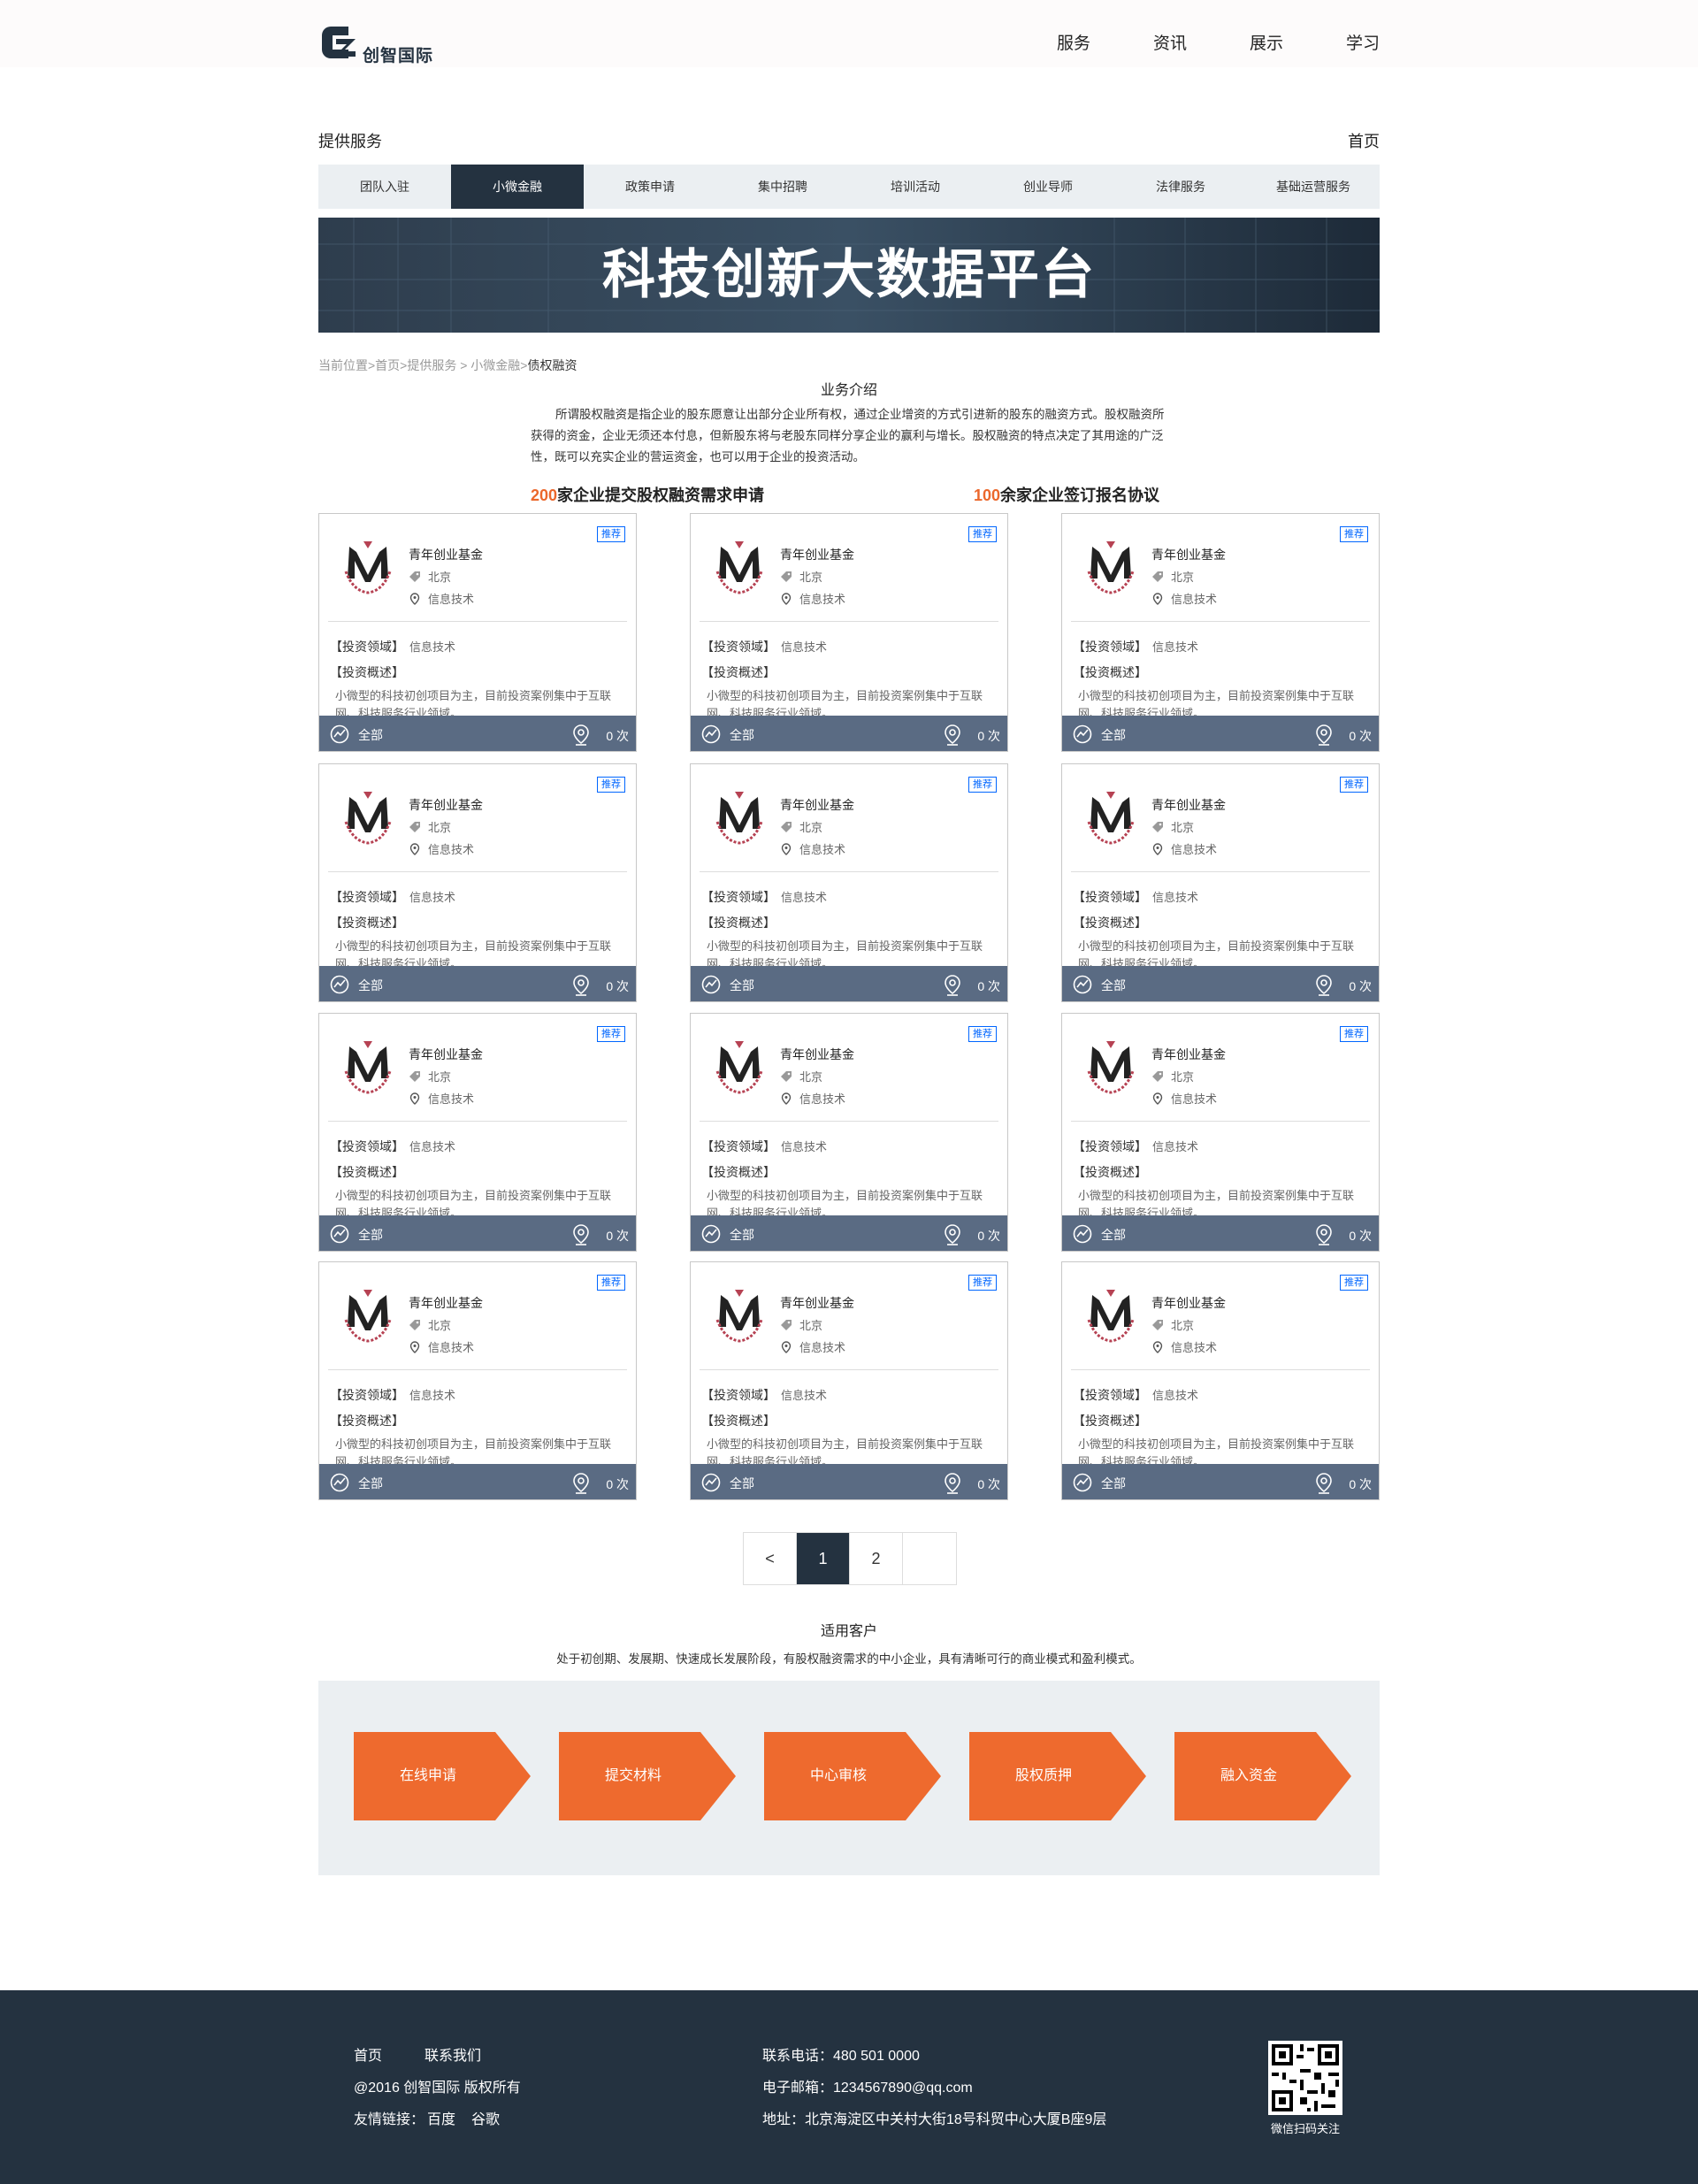 This screenshot has width=1698, height=2184. Describe the element at coordinates (841, 2056) in the screenshot. I see `footer-phone: 联系电话：480 501 0000` at that location.